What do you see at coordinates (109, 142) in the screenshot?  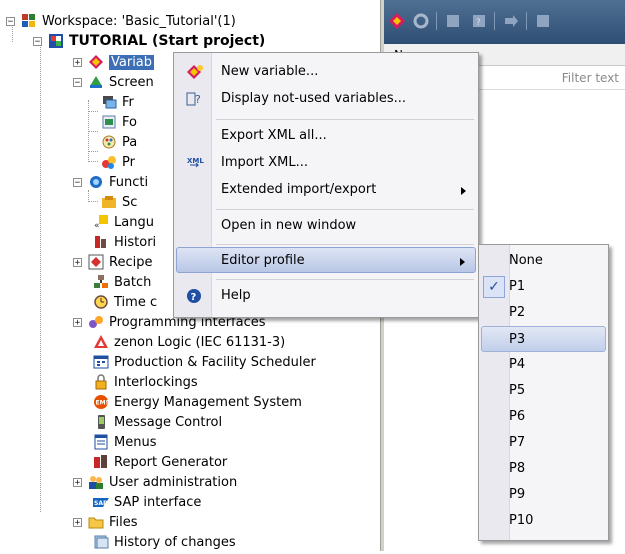 I see `palette-icon` at bounding box center [109, 142].